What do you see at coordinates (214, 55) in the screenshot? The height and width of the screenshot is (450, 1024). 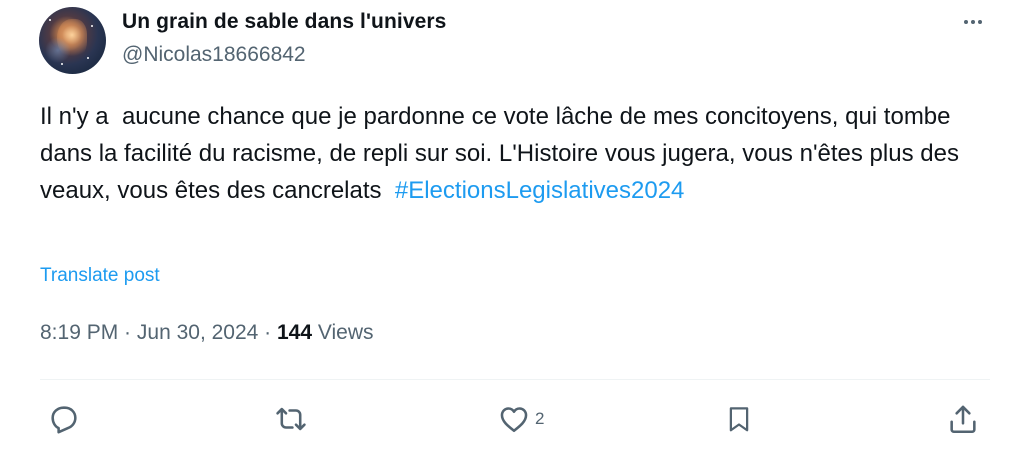 I see `author-handle: @Nicolas18666842` at bounding box center [214, 55].